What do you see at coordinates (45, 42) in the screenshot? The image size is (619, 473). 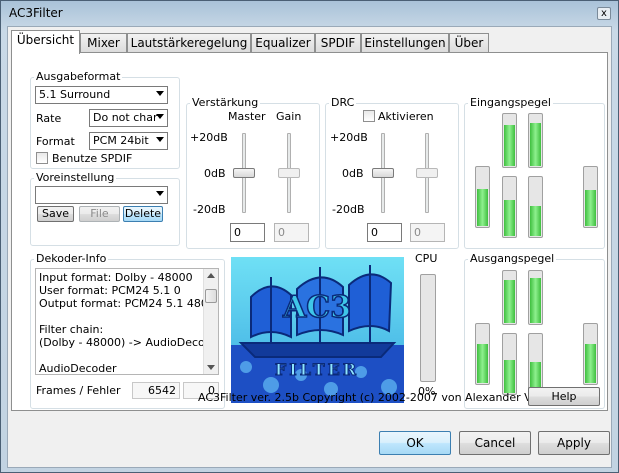 I see `tab-uebersicht: Übersicht` at bounding box center [45, 42].